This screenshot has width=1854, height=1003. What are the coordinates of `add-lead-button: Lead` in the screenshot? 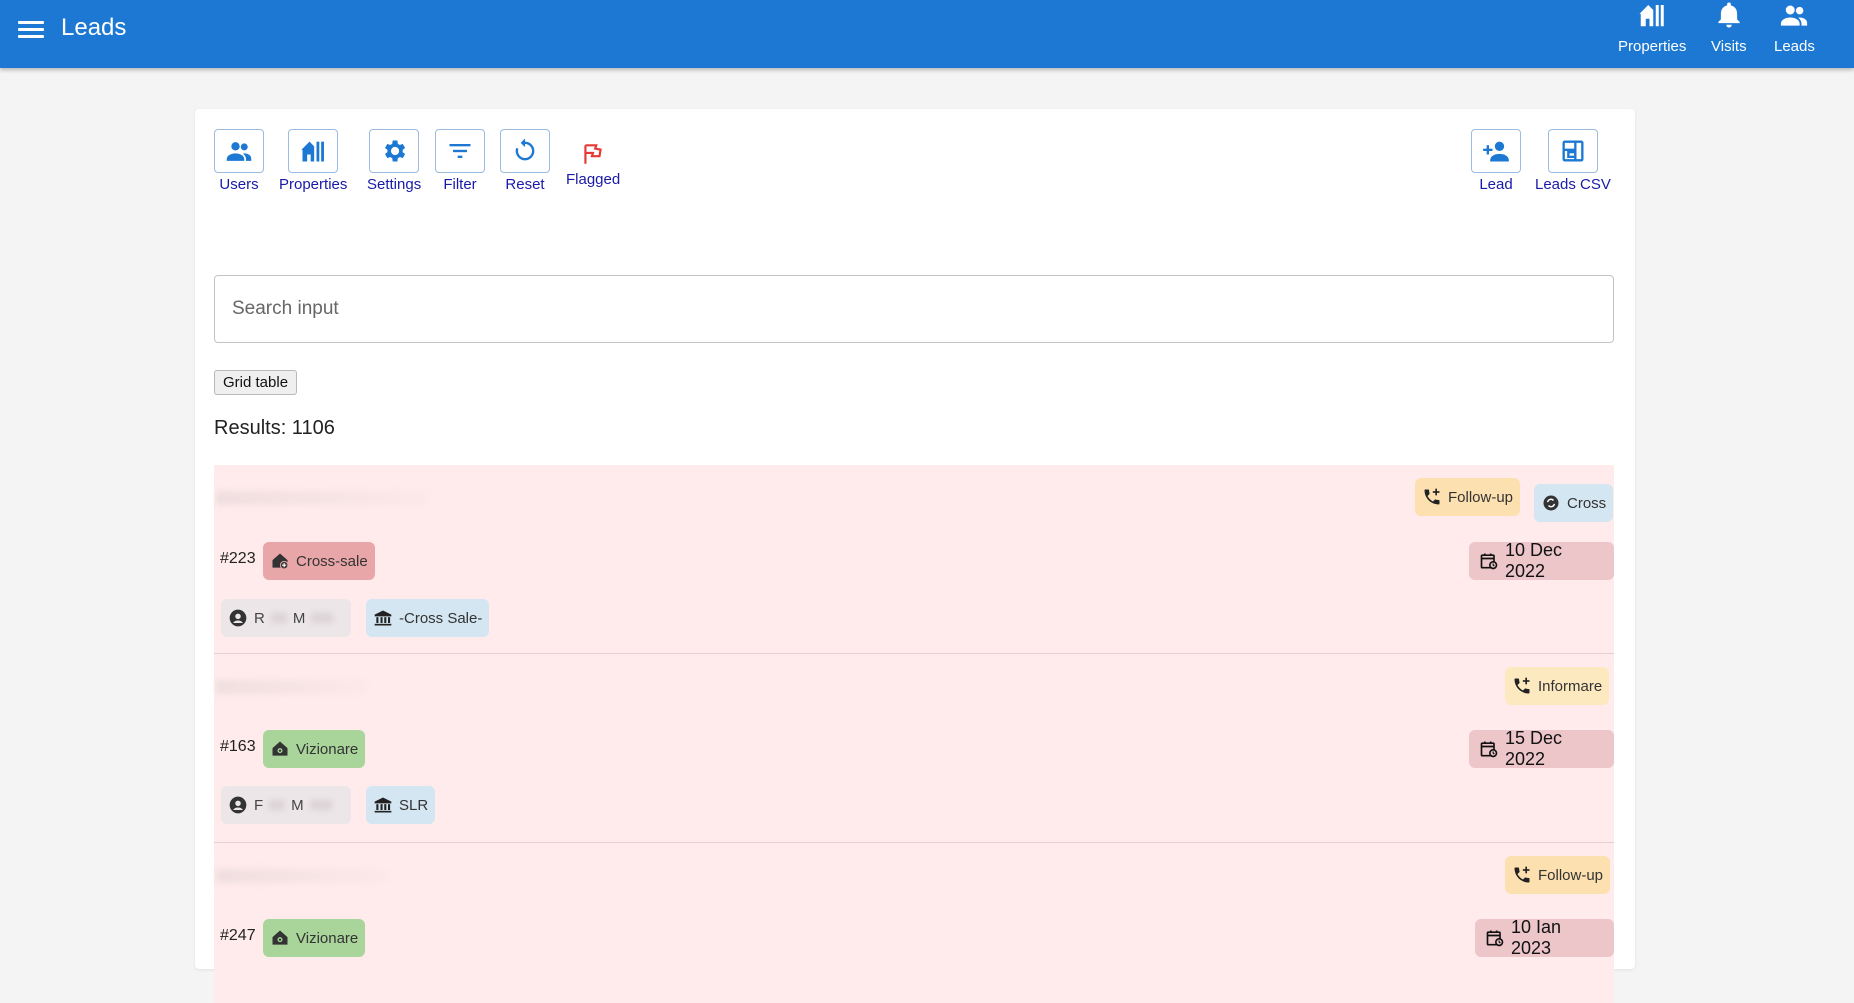 It's located at (1496, 161).